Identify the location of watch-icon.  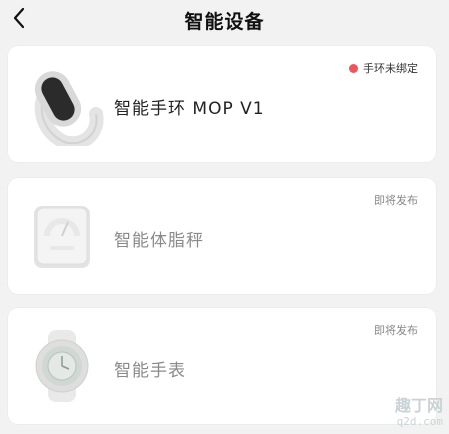
(68, 366).